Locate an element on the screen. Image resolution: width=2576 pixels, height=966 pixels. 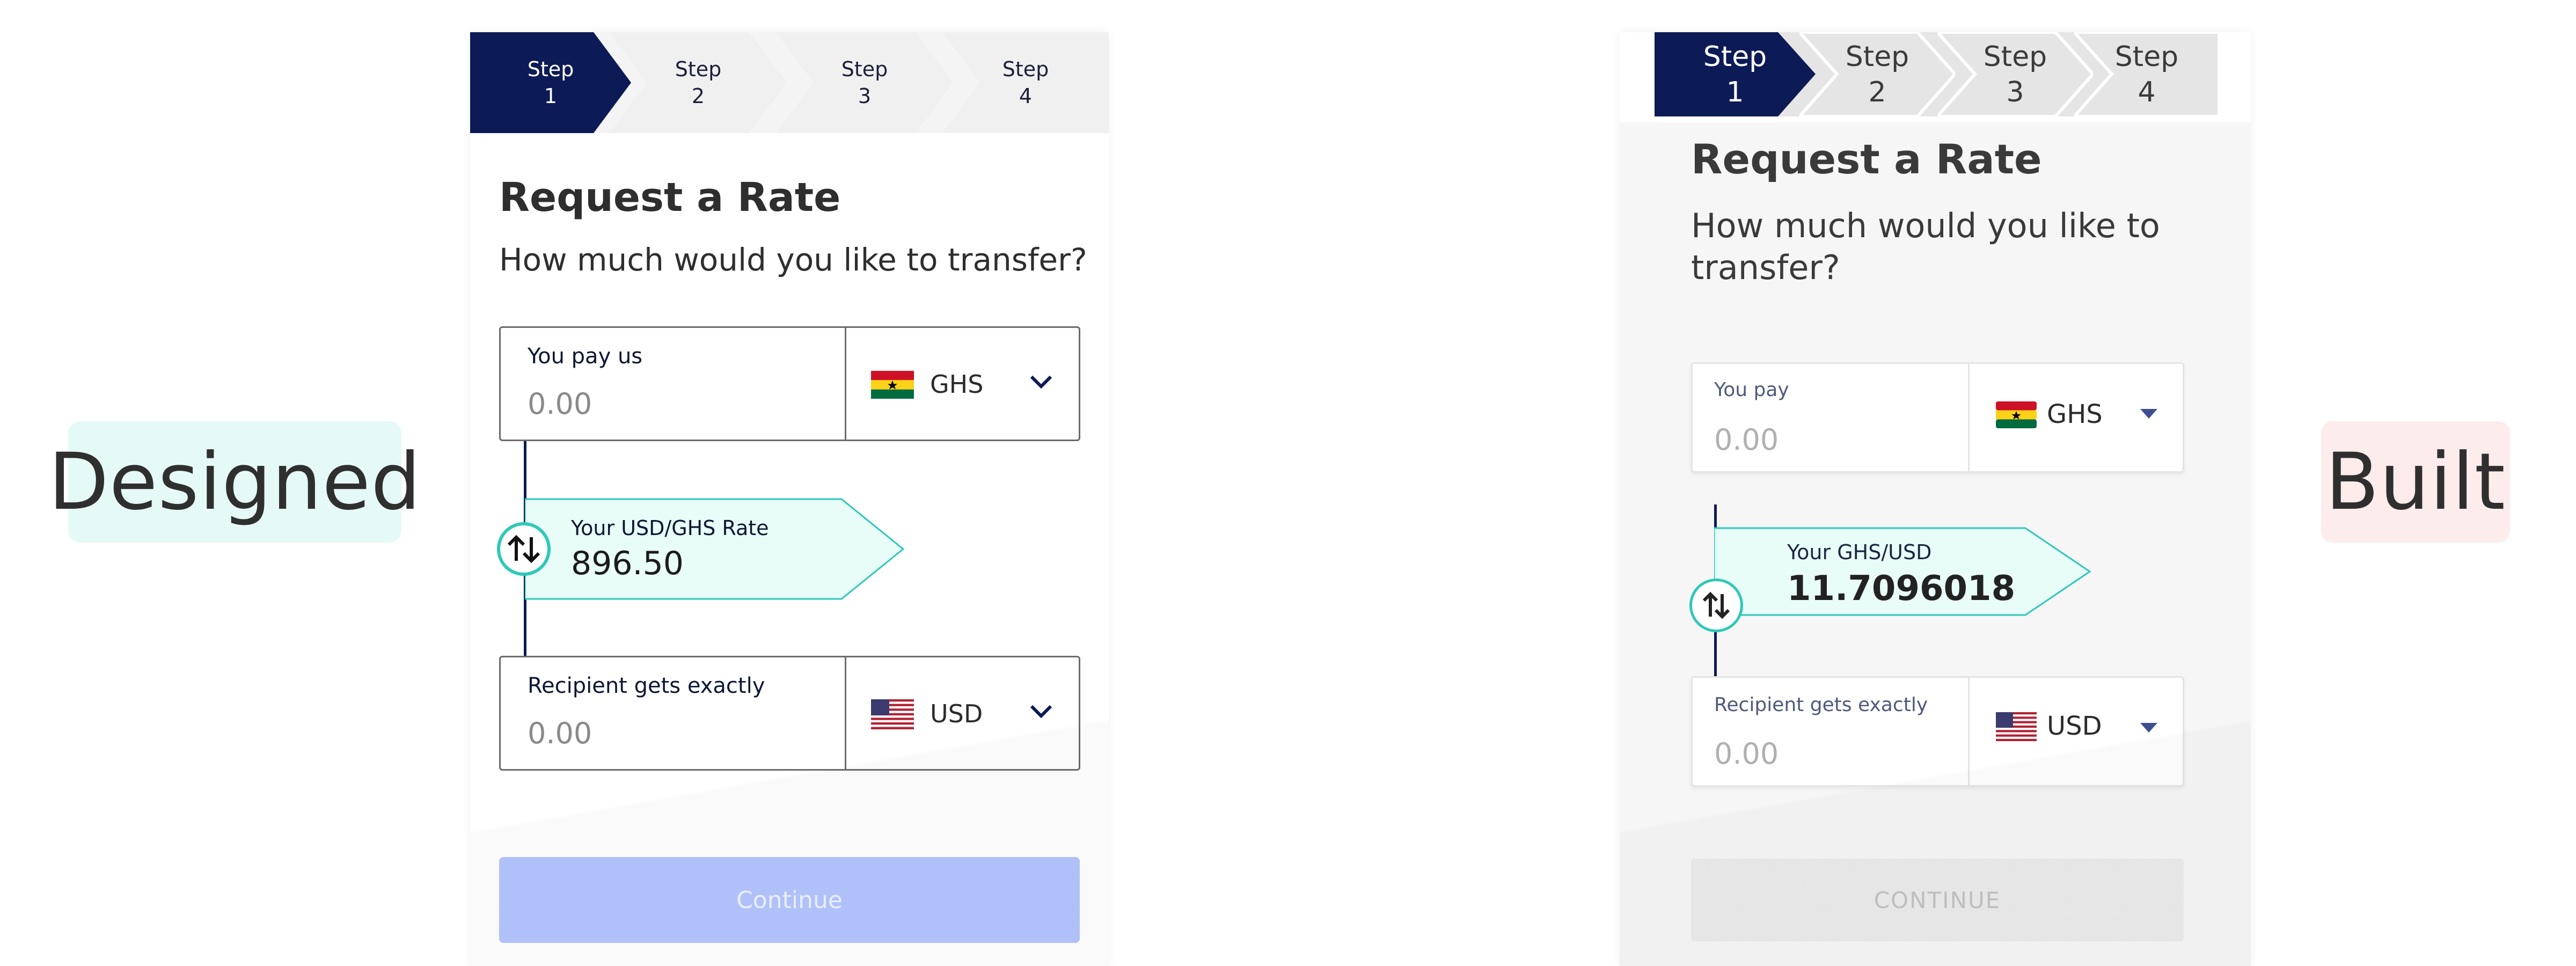
built-step-2-label: Step is located at coordinates (1877, 56).